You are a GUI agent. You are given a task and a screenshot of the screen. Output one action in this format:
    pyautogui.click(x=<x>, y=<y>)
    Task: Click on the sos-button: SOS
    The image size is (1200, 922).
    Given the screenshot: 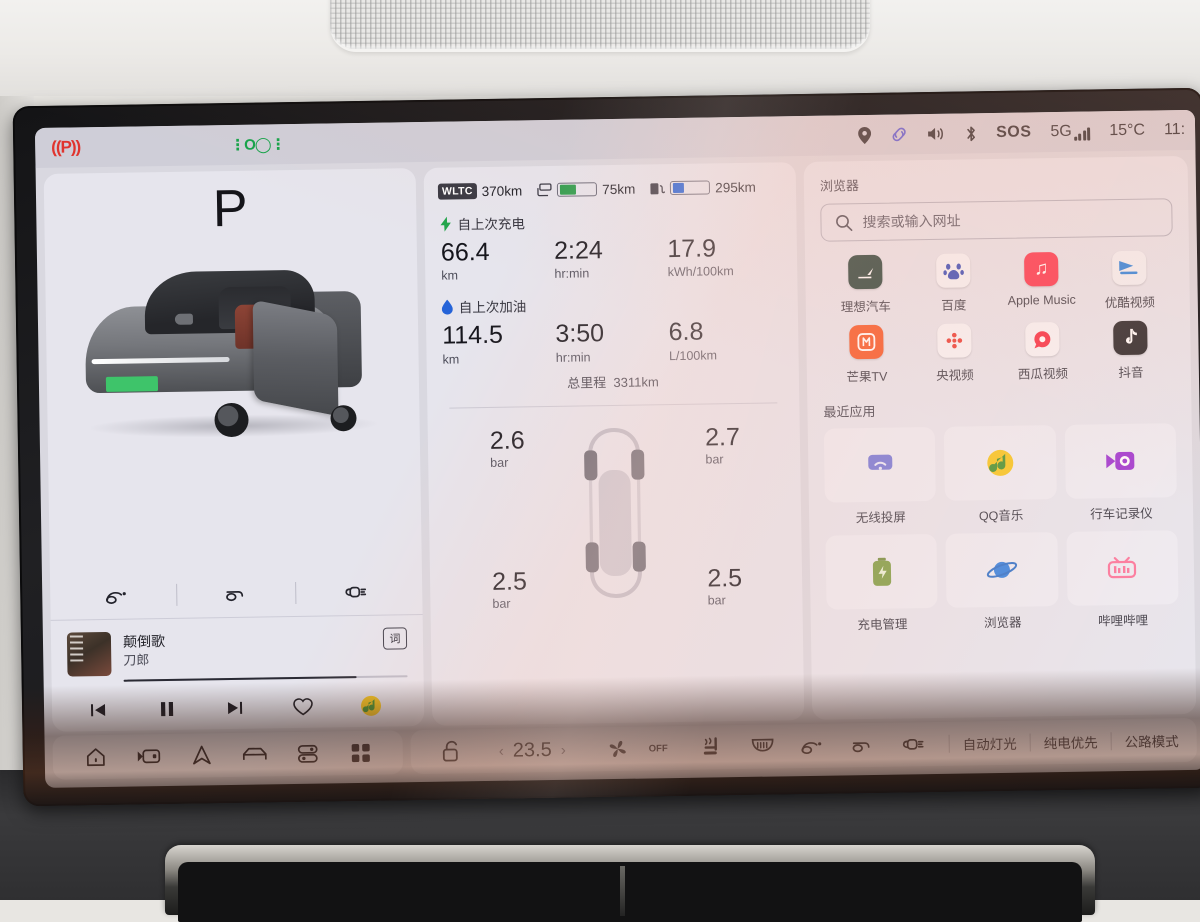 What is the action you would take?
    pyautogui.click(x=1014, y=132)
    